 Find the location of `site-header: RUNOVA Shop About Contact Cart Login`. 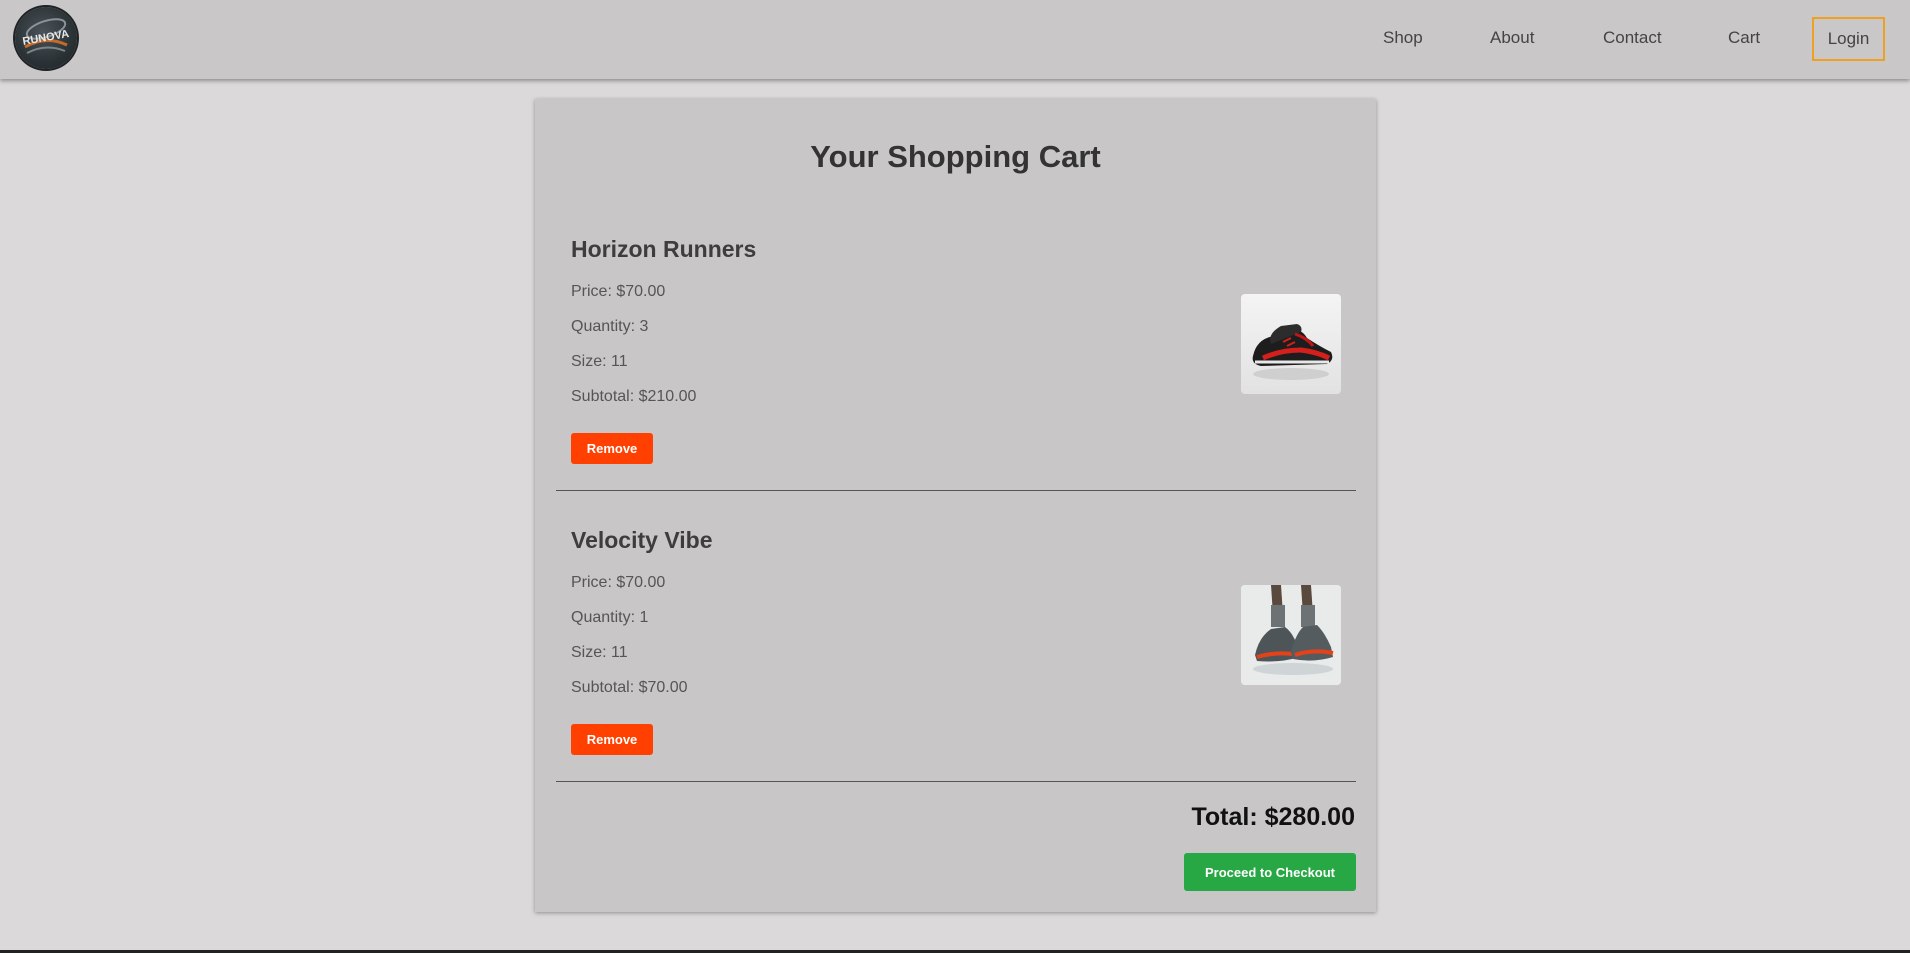

site-header: RUNOVA Shop About Contact Cart Login is located at coordinates (955, 39).